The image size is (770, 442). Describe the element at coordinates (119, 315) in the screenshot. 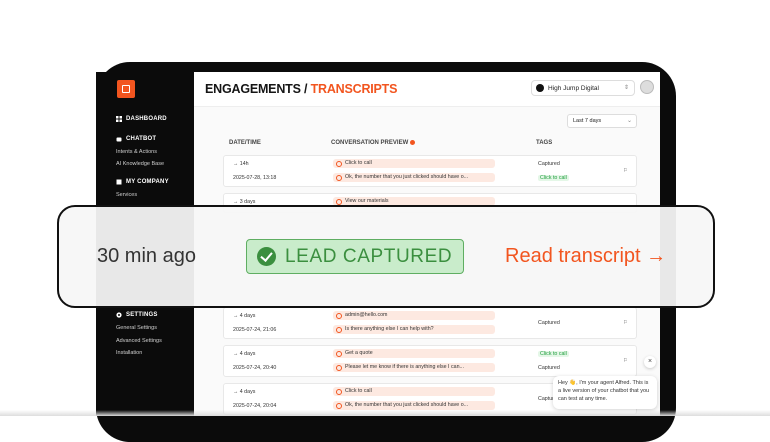

I see `gear-icon` at that location.